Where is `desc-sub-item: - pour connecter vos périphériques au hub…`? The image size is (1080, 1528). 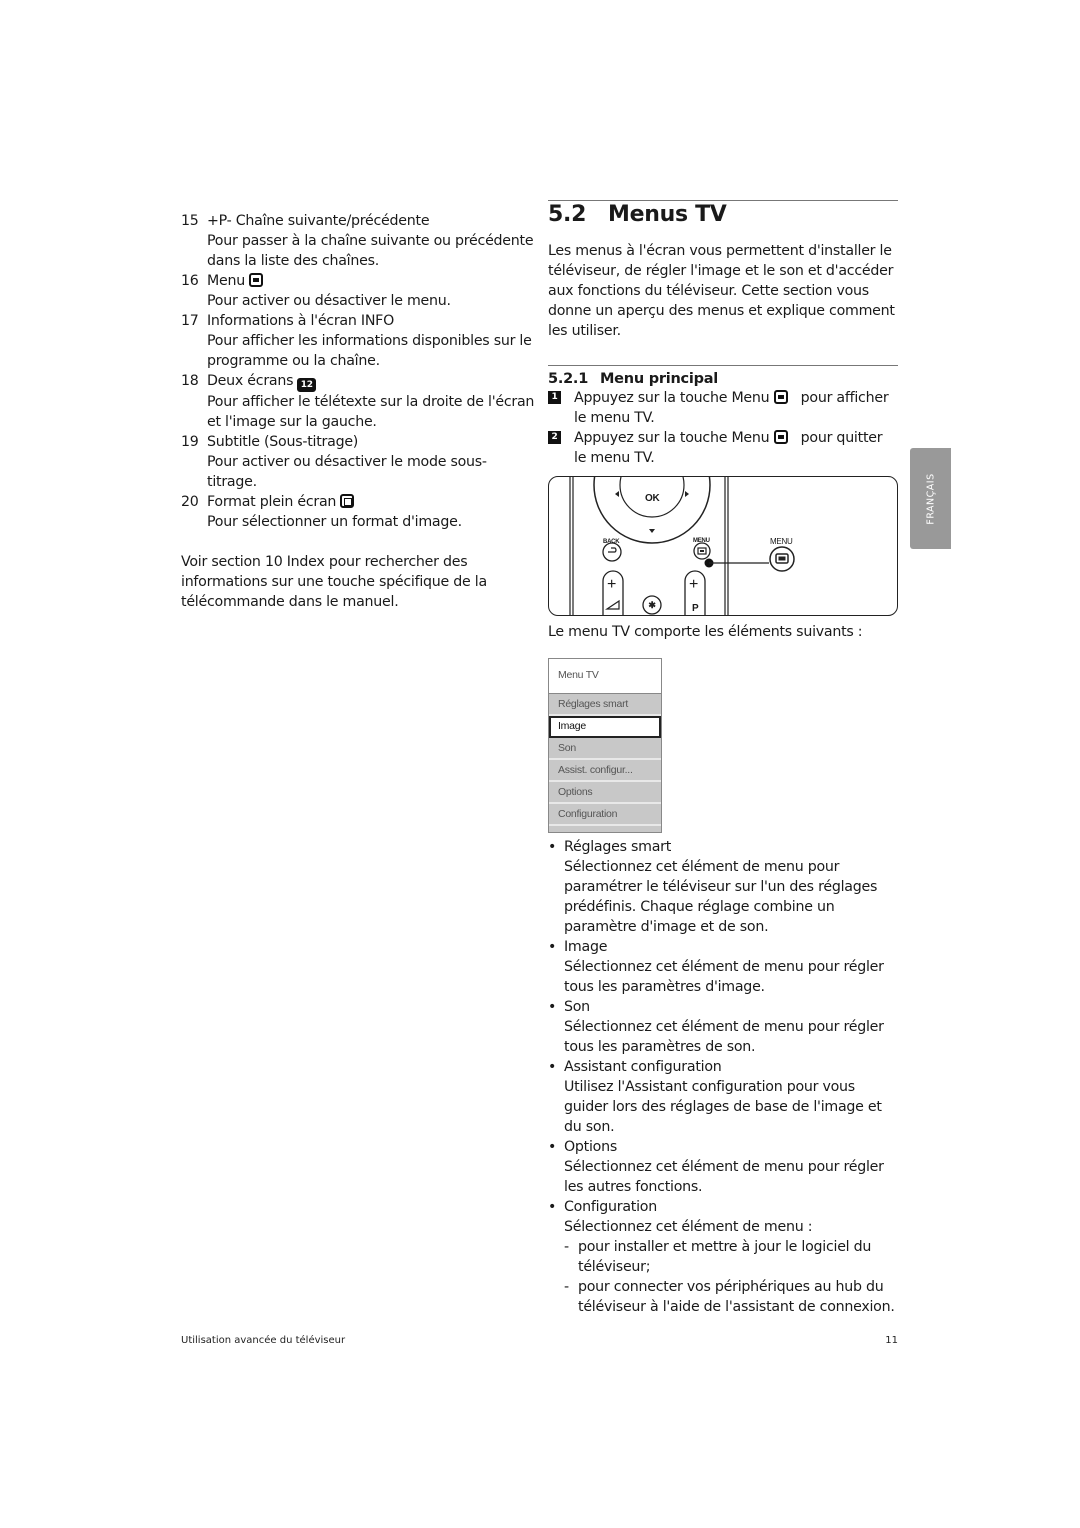 desc-sub-item: - pour connecter vos périphériques au hub… is located at coordinates (729, 1297).